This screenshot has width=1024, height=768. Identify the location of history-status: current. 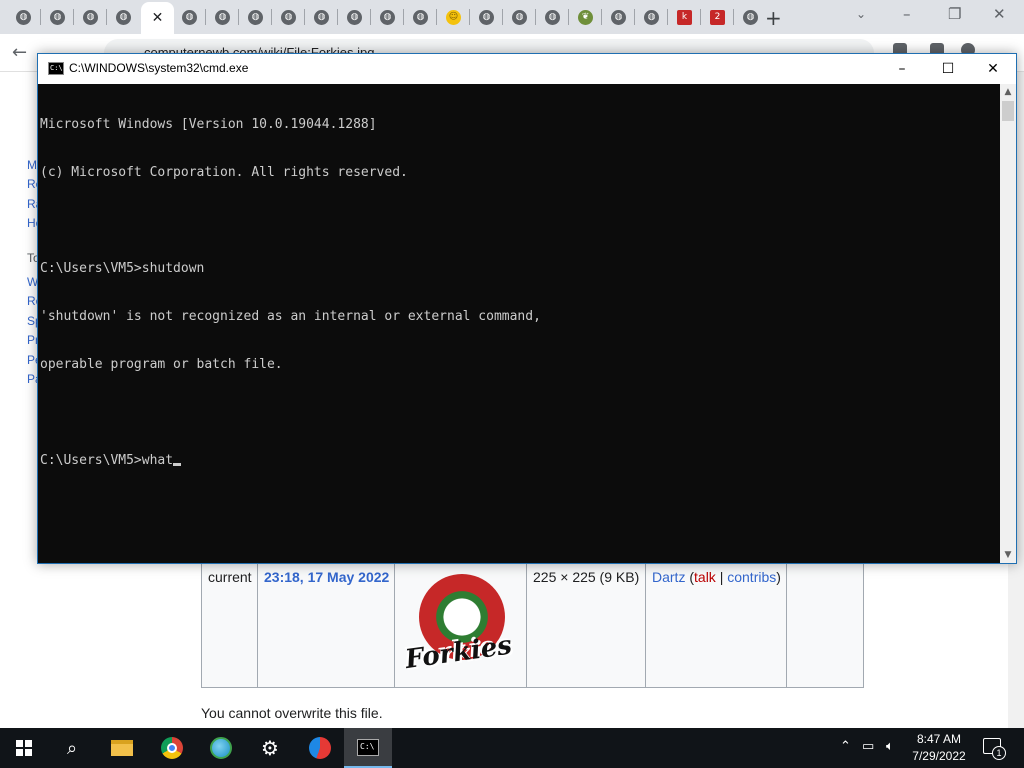
(230, 577).